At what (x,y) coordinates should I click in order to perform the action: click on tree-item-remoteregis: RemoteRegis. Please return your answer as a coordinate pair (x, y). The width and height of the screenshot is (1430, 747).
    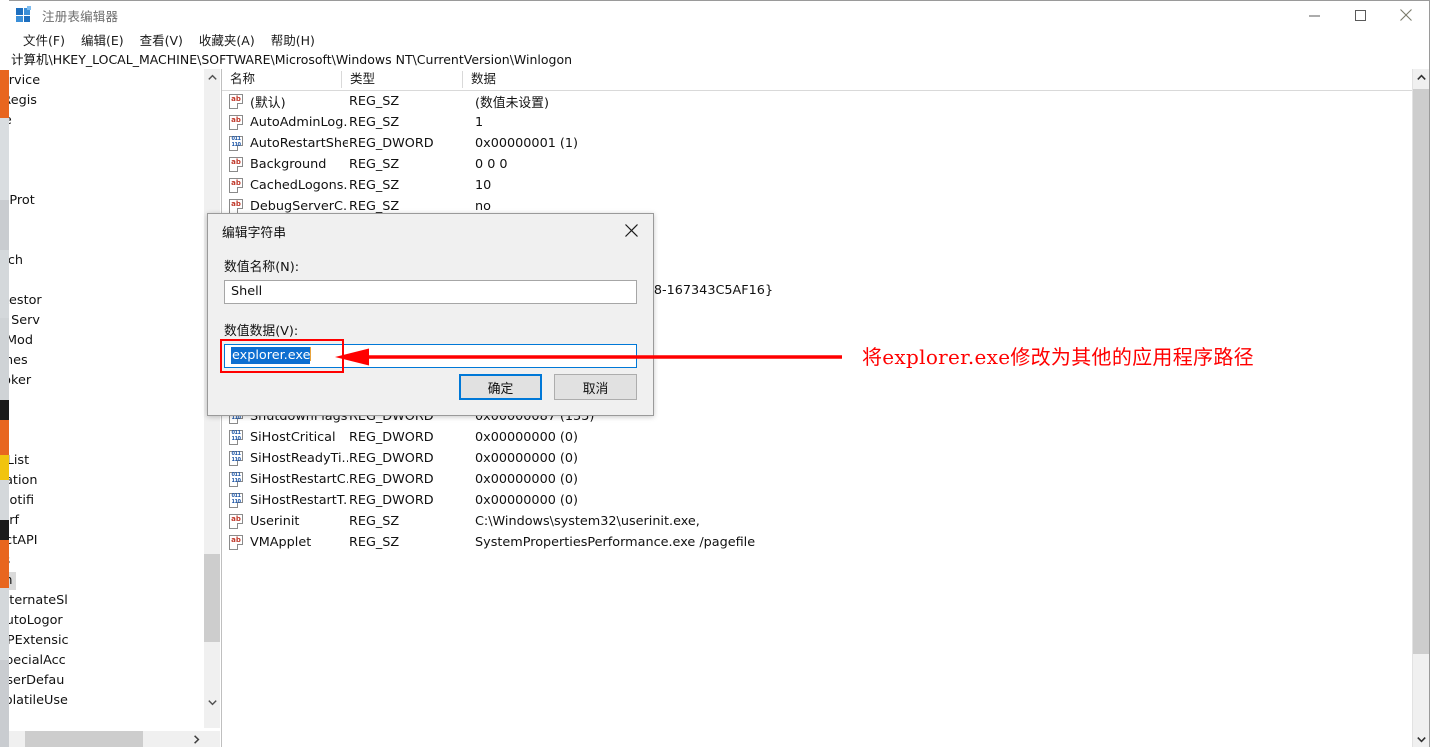
    Looking at the image, I should click on (107, 101).